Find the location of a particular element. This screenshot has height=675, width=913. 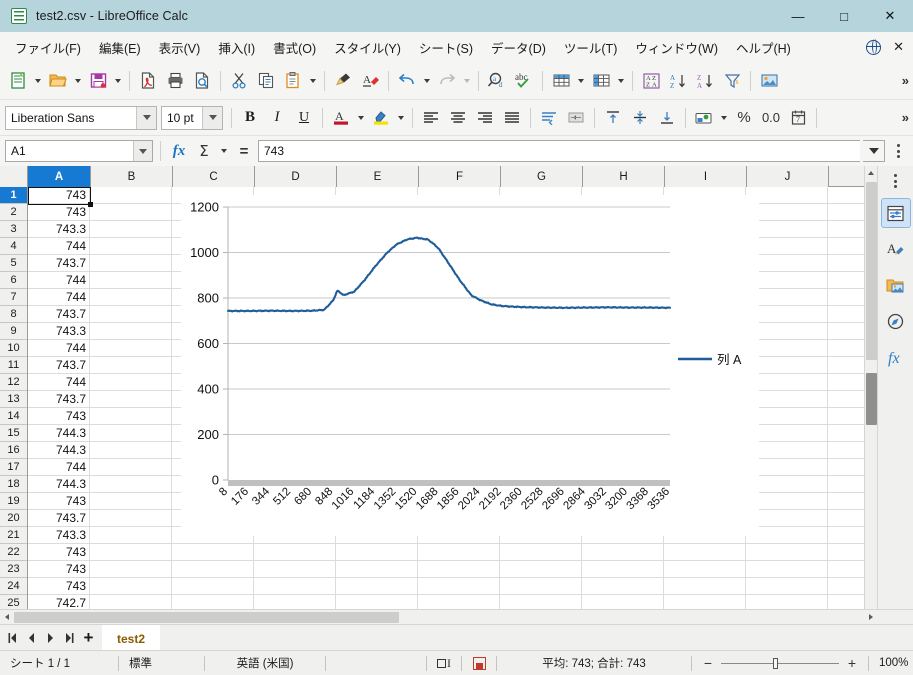

font-size-dropdown-arrow is located at coordinates (212, 117).